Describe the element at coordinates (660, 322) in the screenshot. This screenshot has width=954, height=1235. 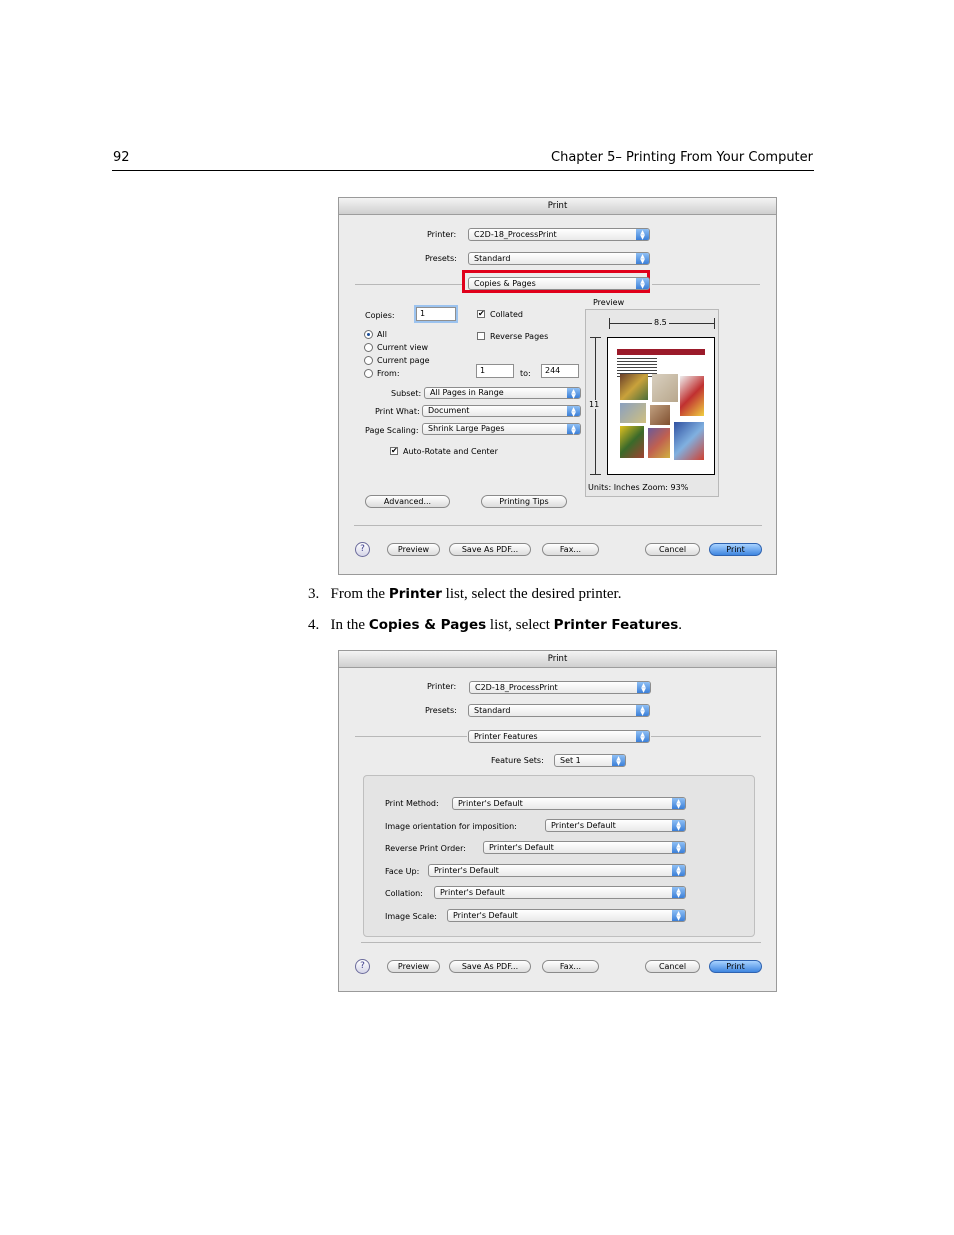
I see `width-label: 8.5` at that location.